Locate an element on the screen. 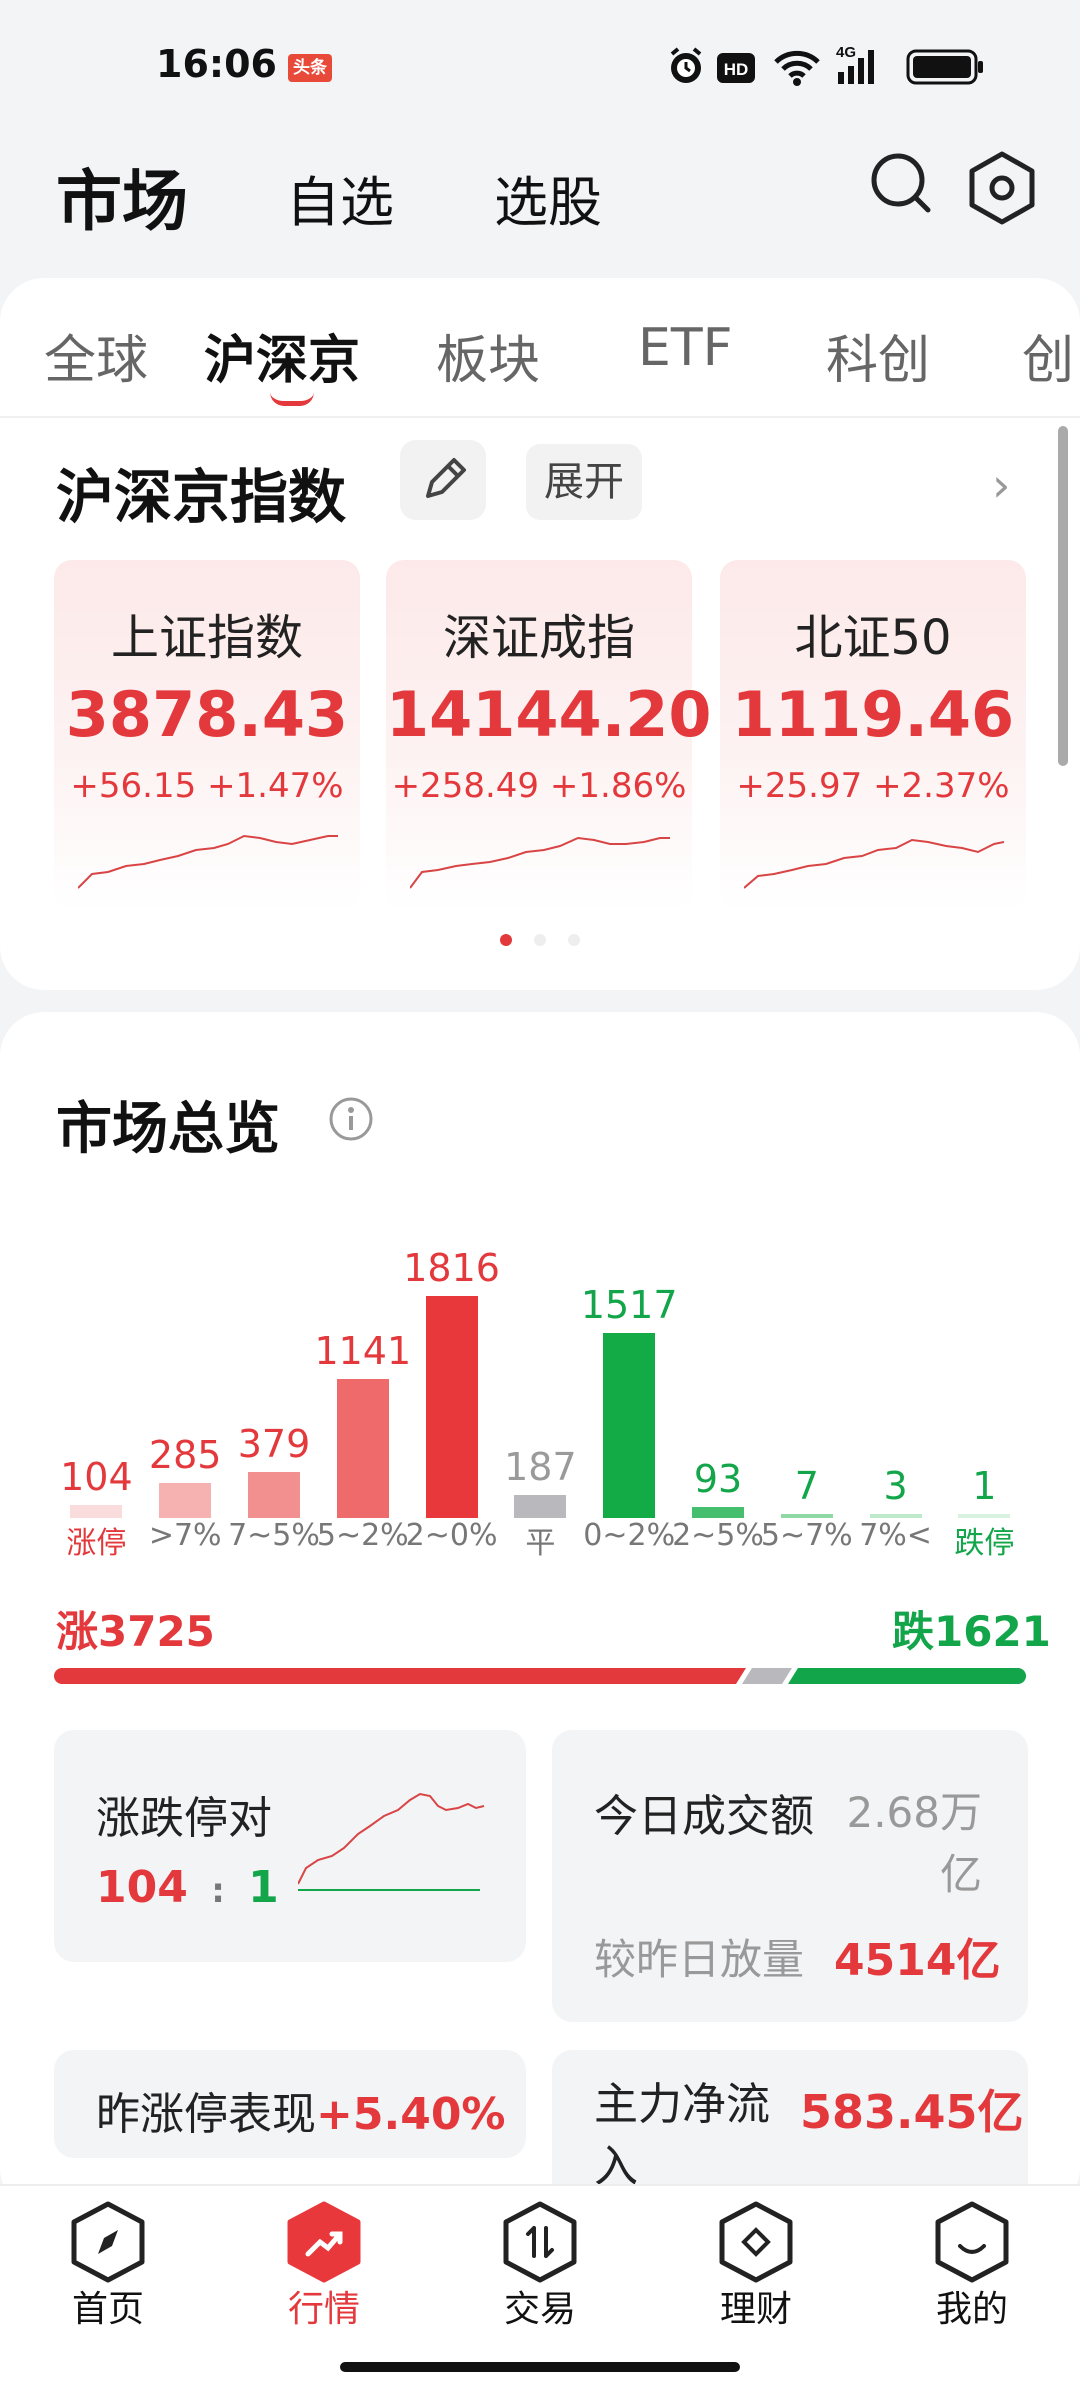 The height and width of the screenshot is (2400, 1080). nav-label-market: 行情 is located at coordinates (324, 2306).